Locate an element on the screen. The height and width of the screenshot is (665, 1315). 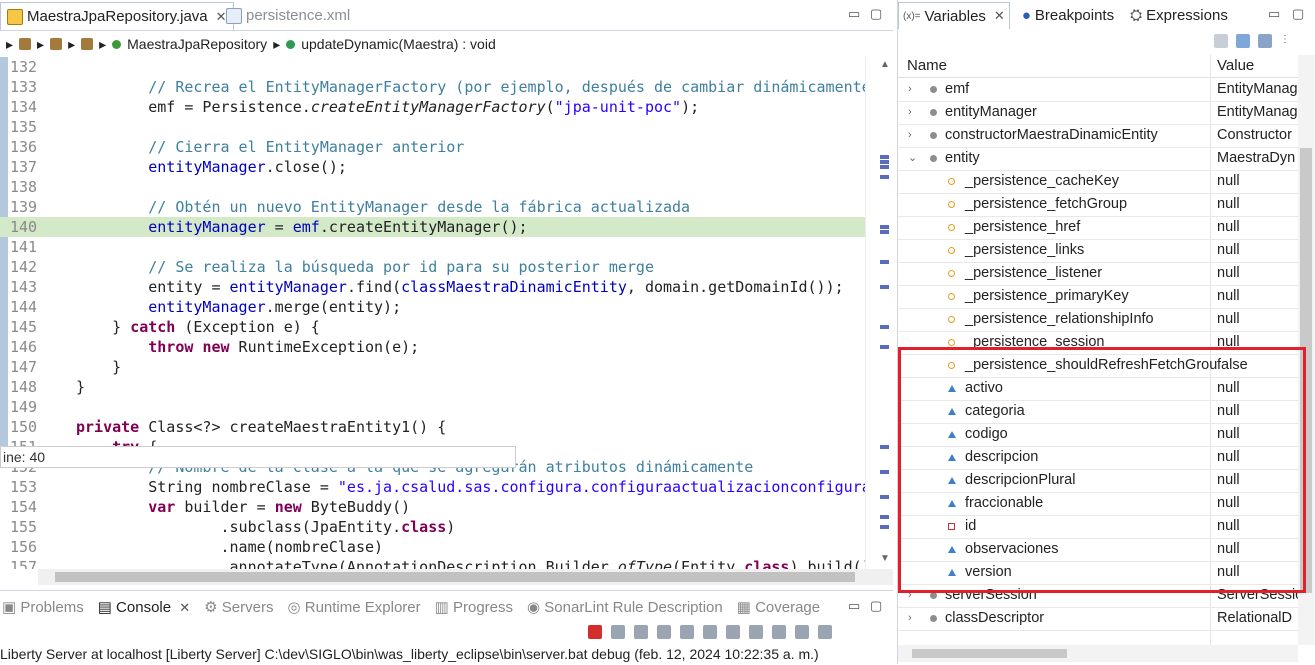
close-tab-icon: ✕ is located at coordinates (184, 607).